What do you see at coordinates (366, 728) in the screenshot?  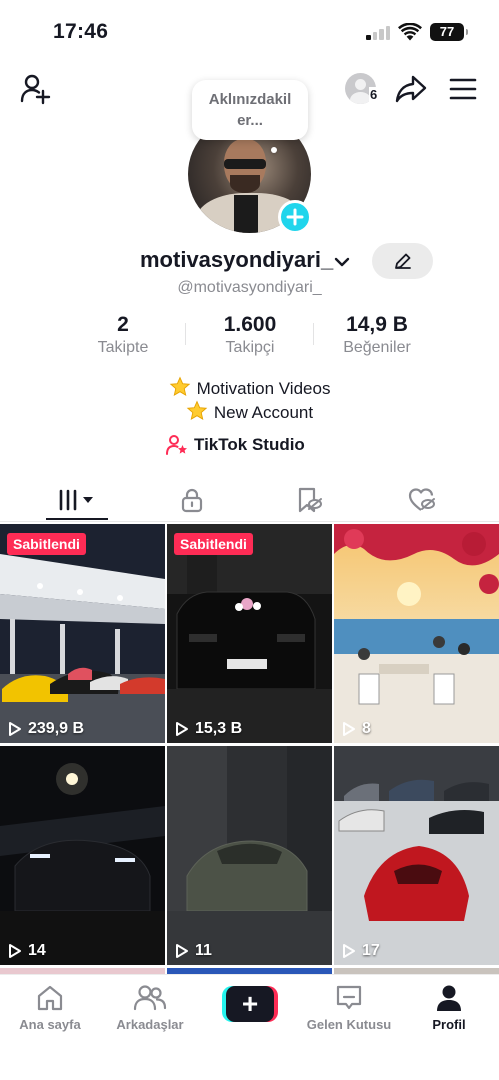 I see `video-views-count: 8` at bounding box center [366, 728].